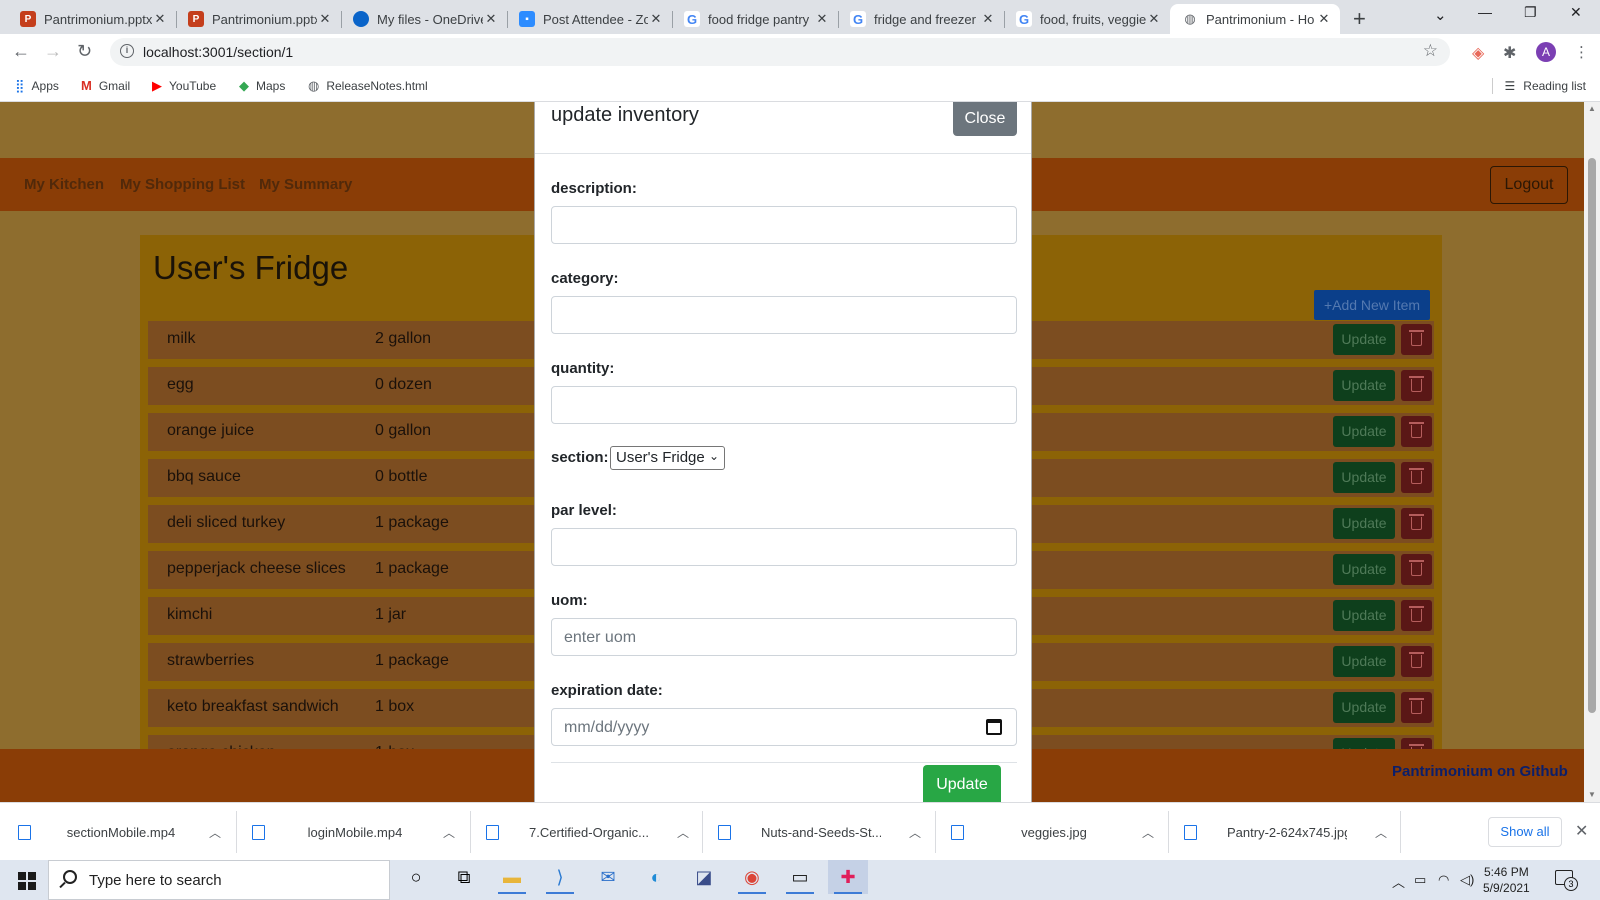  I want to click on site-info-icon: i, so click(127, 51).